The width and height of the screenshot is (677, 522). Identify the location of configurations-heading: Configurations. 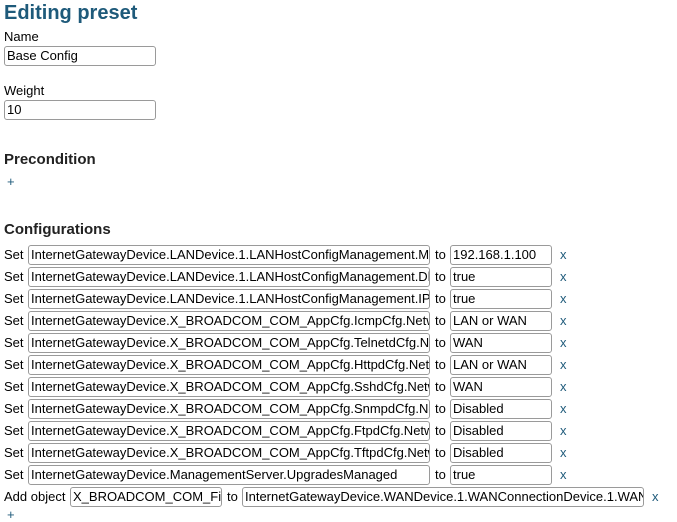
(57, 229).